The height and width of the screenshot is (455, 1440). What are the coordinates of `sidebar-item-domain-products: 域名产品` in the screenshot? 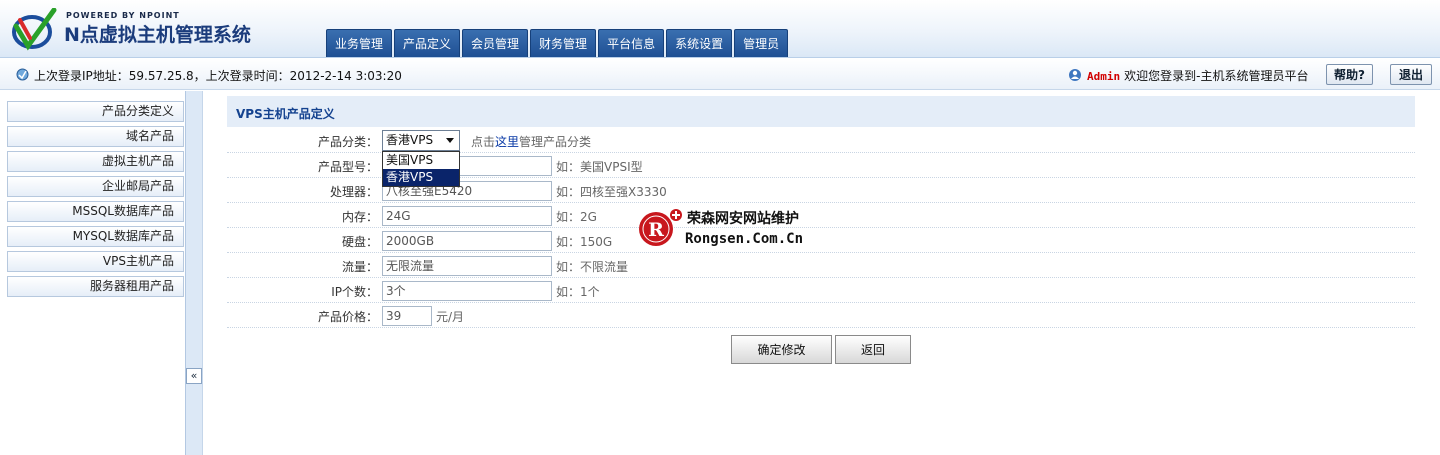 It's located at (95, 136).